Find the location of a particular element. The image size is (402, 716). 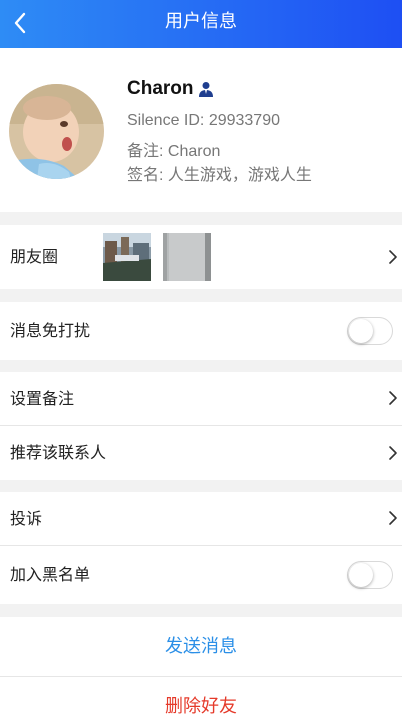

send-message-button: 发送消息 is located at coordinates (201, 646).